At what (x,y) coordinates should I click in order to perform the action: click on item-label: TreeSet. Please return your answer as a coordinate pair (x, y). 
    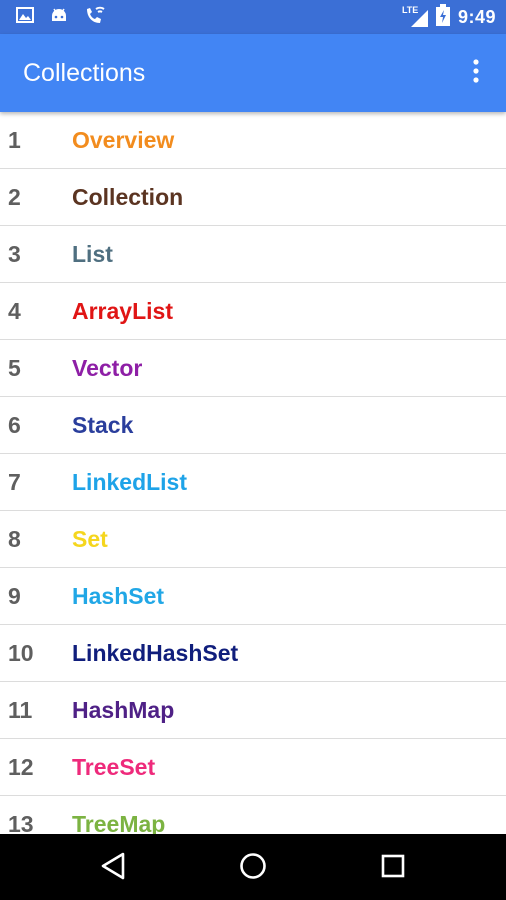
    Looking at the image, I should click on (114, 767).